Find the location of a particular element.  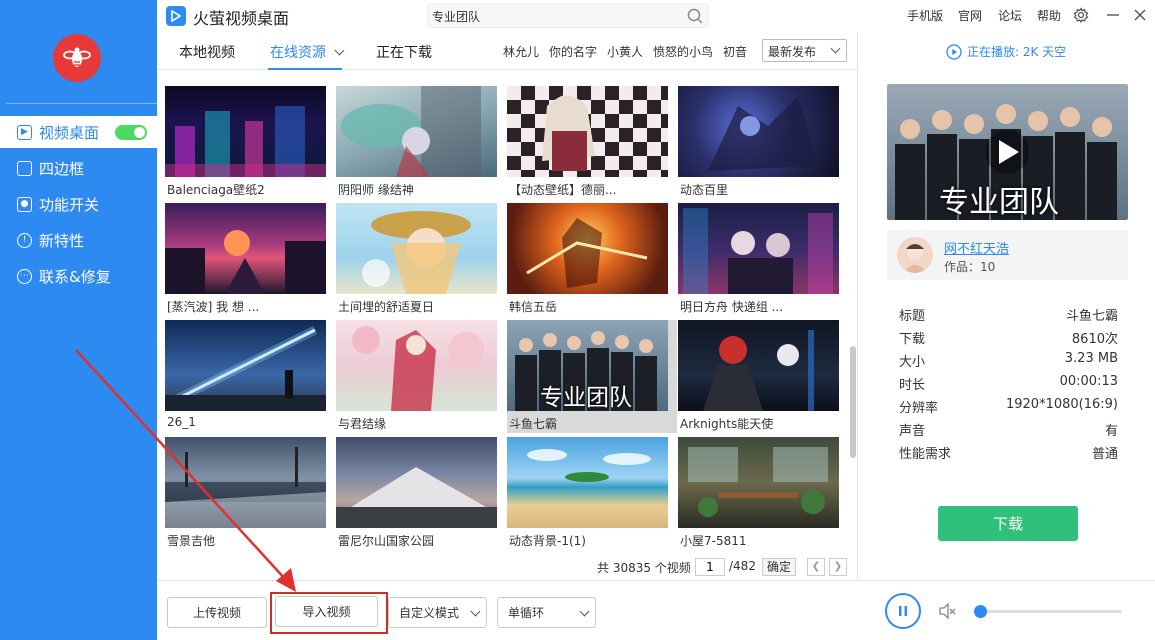

sidebar-divider is located at coordinates (81, 103).